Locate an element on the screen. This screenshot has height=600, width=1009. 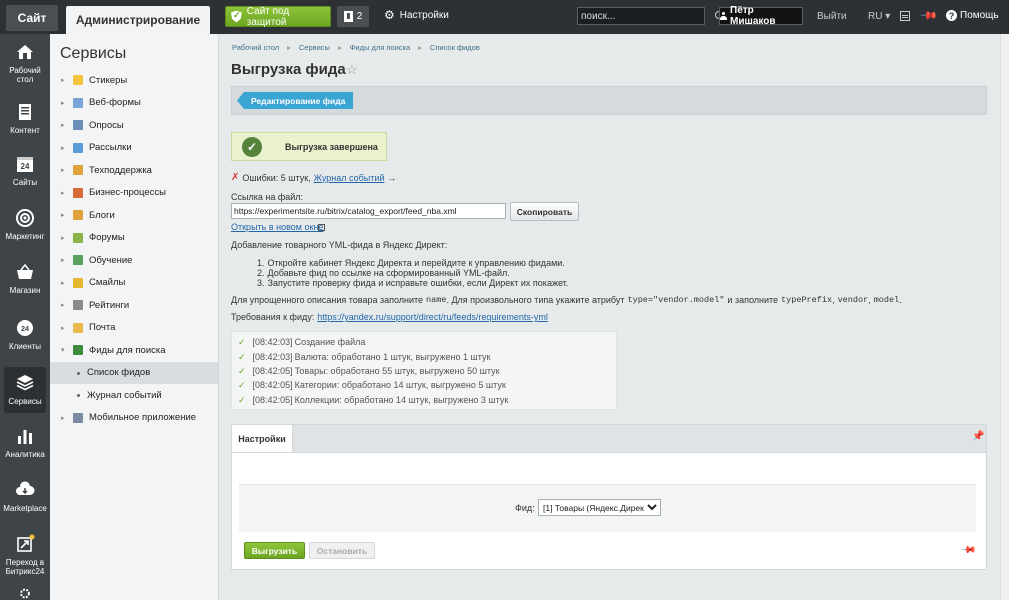
sidebar-item: ▸ Смайлы is located at coordinates (134, 283).